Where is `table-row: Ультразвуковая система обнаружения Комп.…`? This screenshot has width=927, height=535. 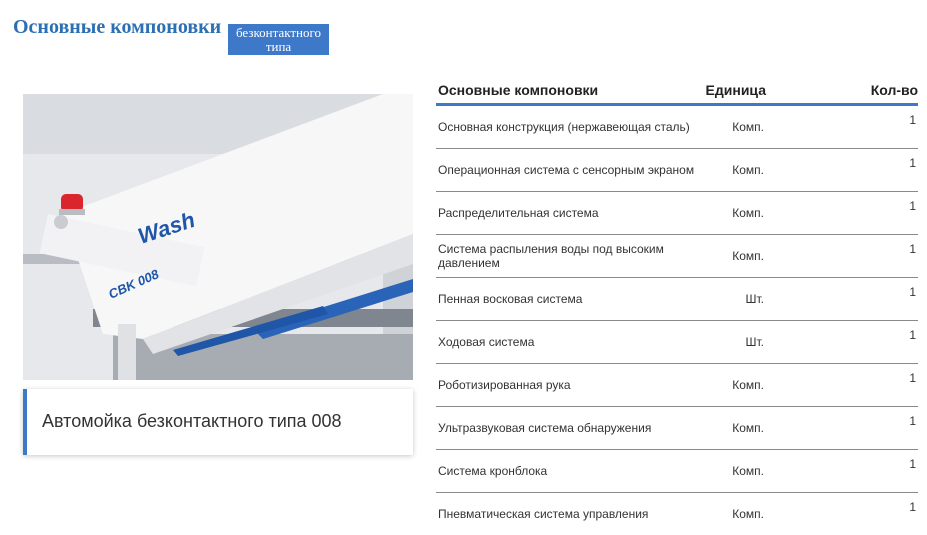
table-row: Ультразвуковая система обнаружения Комп.… is located at coordinates (677, 428).